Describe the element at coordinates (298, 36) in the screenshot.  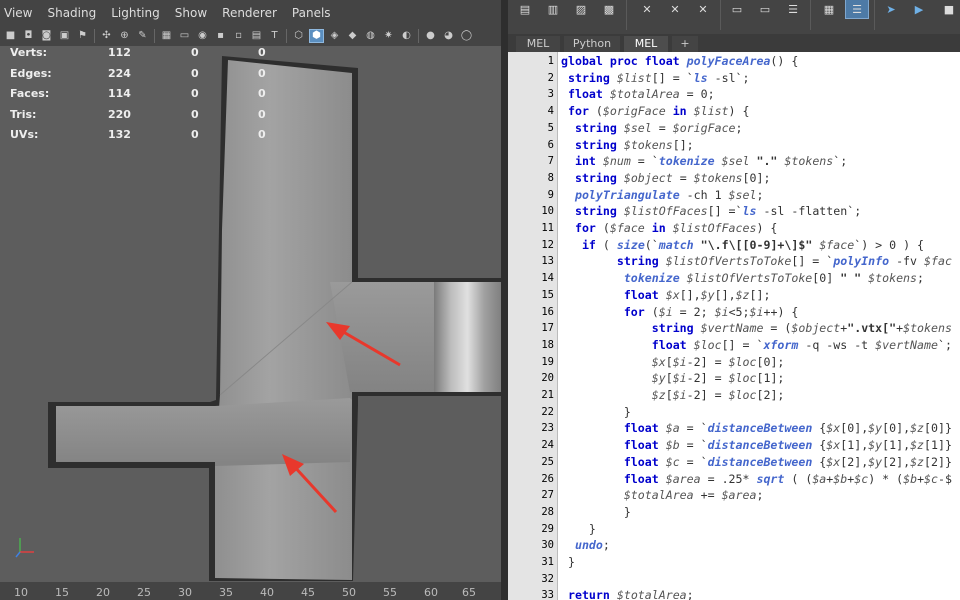
I see `wireframe-cube-icon: ⬡` at that location.